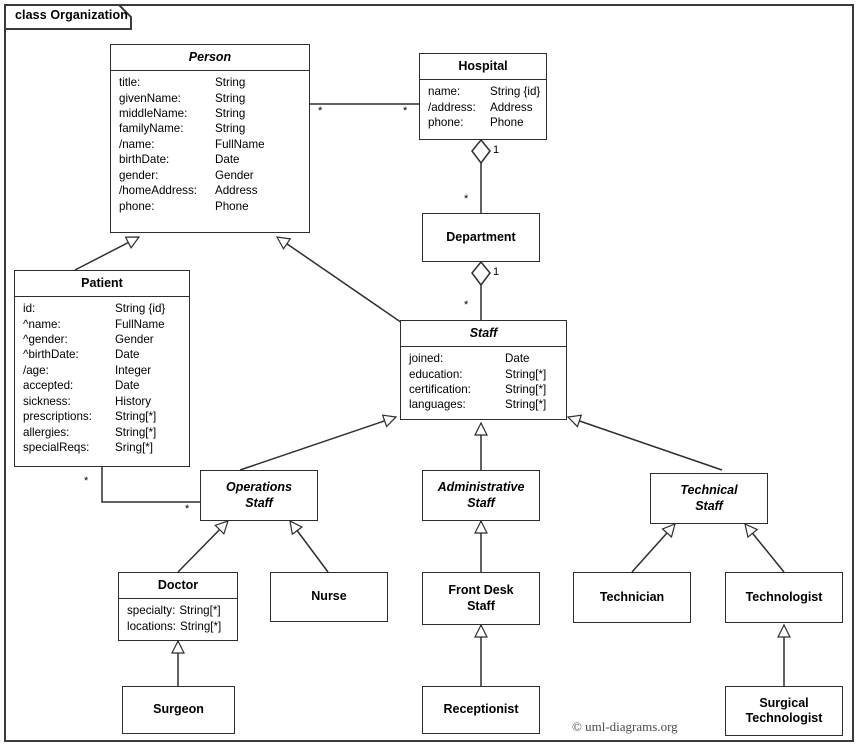 This screenshot has width=860, height=747. I want to click on attr-name: middleName:, so click(153, 114).